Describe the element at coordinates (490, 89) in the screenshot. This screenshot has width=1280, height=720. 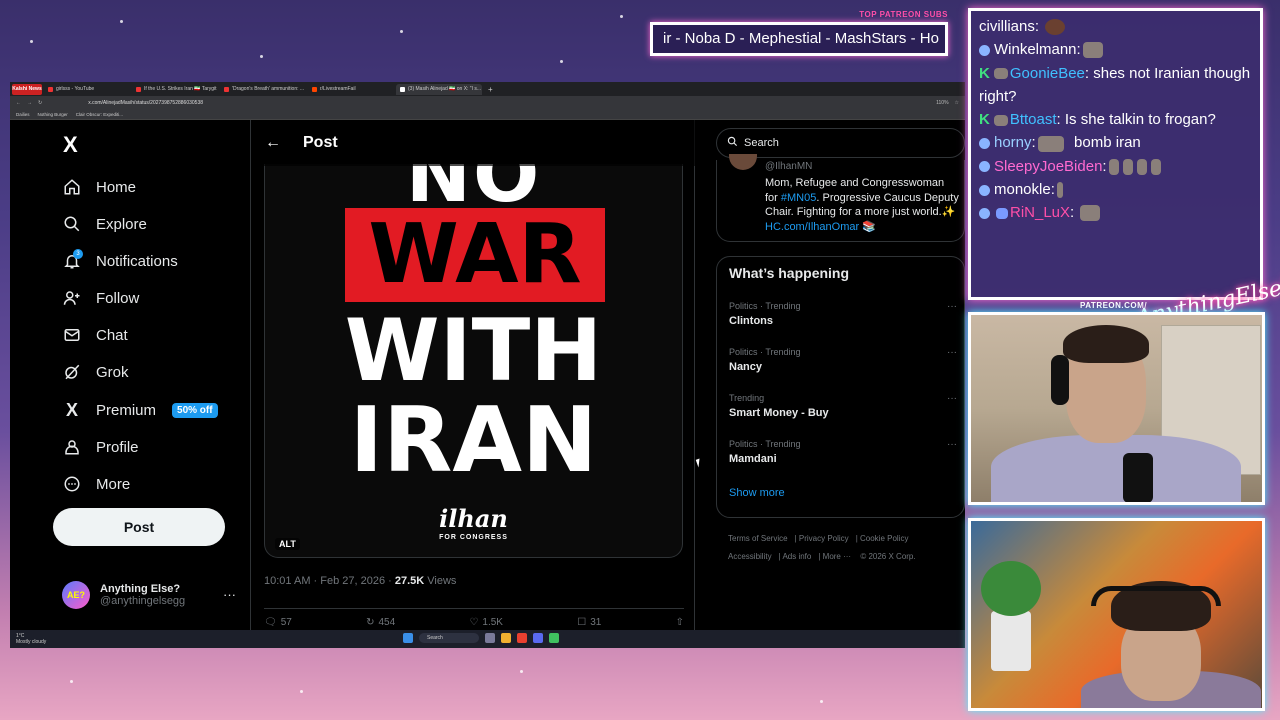
I see `new-tab-button: +` at that location.